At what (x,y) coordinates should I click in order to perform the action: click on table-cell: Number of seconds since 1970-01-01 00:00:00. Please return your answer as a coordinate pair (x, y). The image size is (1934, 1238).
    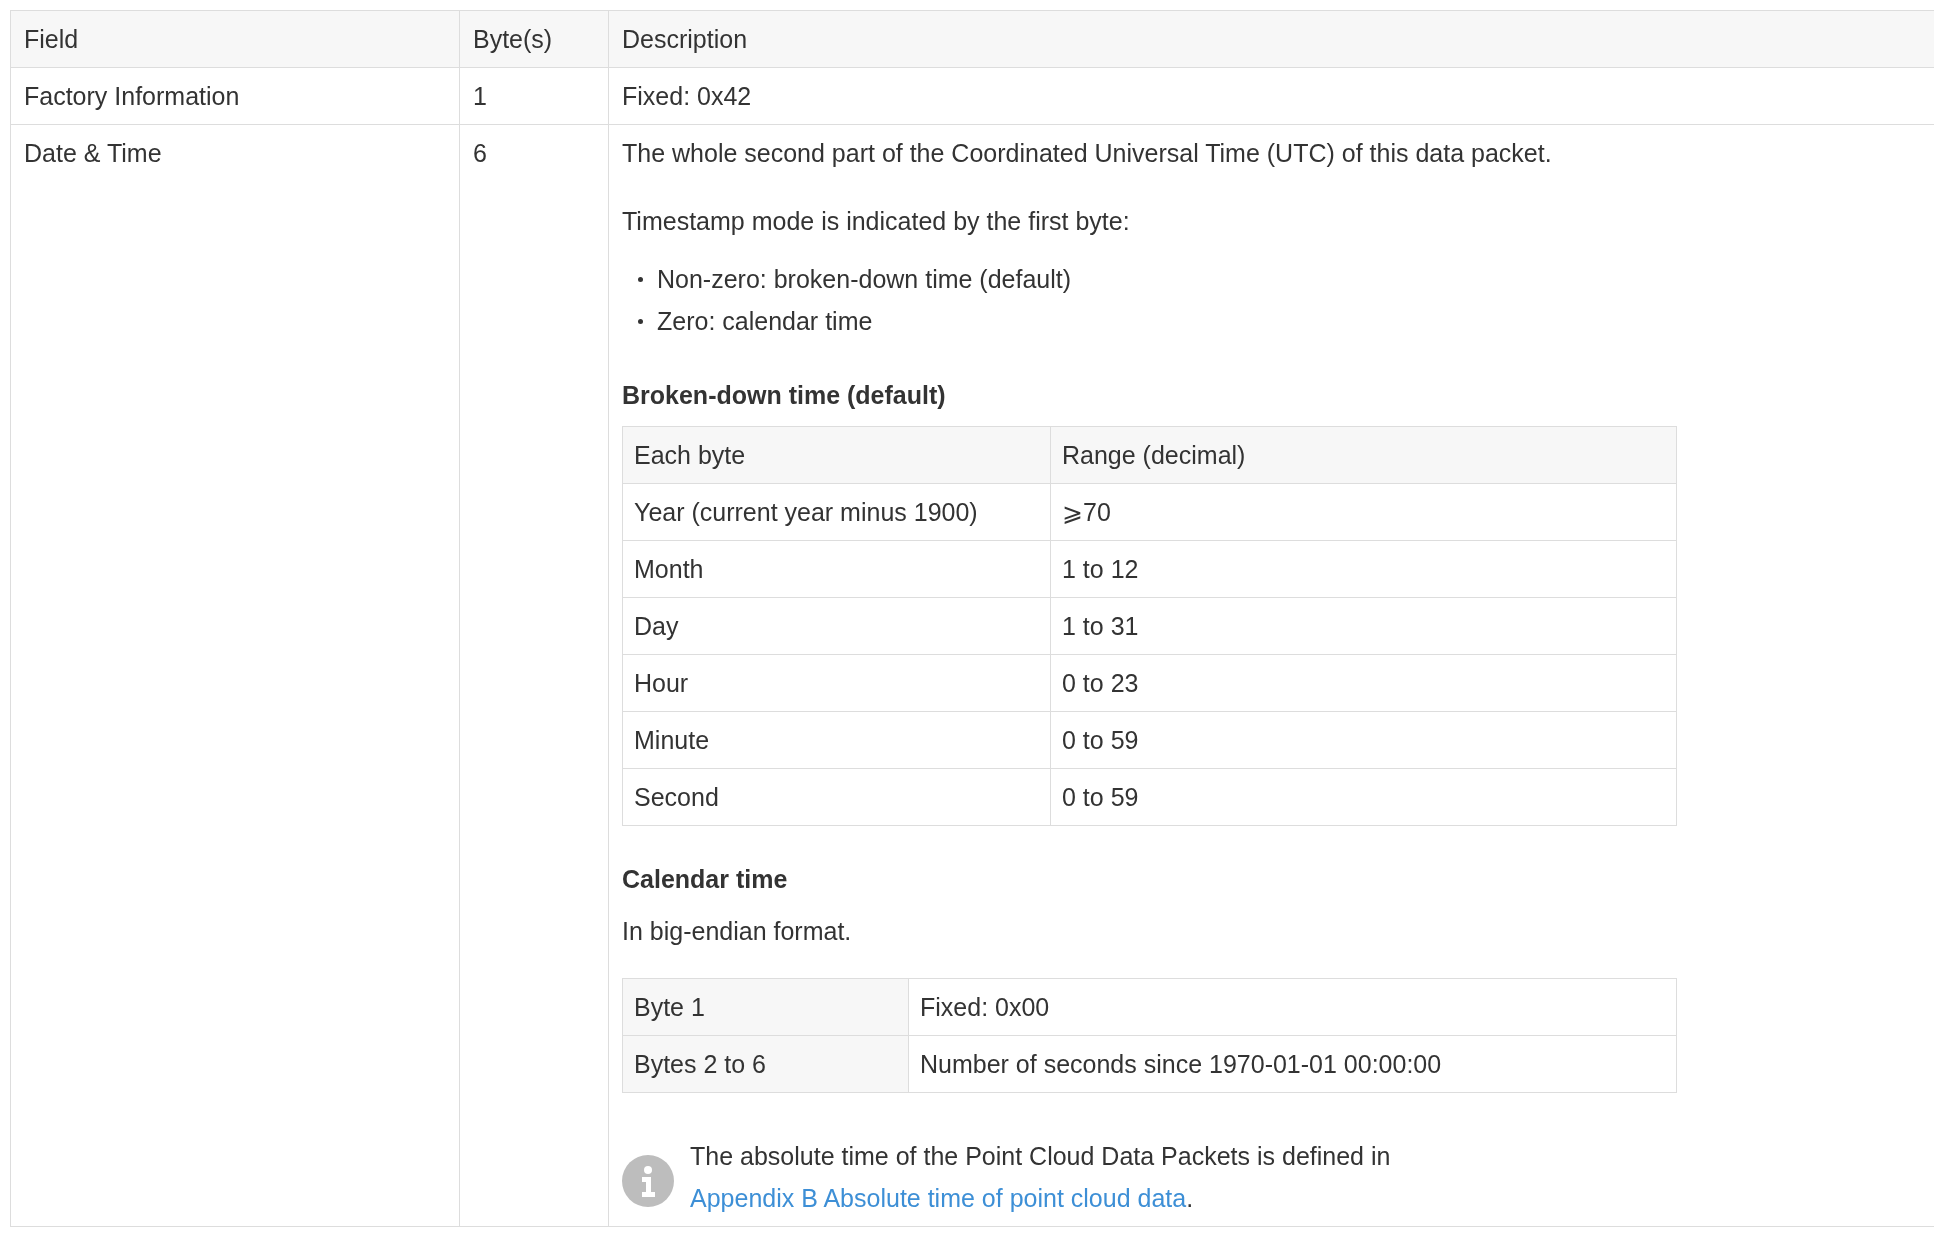
    Looking at the image, I should click on (1292, 1064).